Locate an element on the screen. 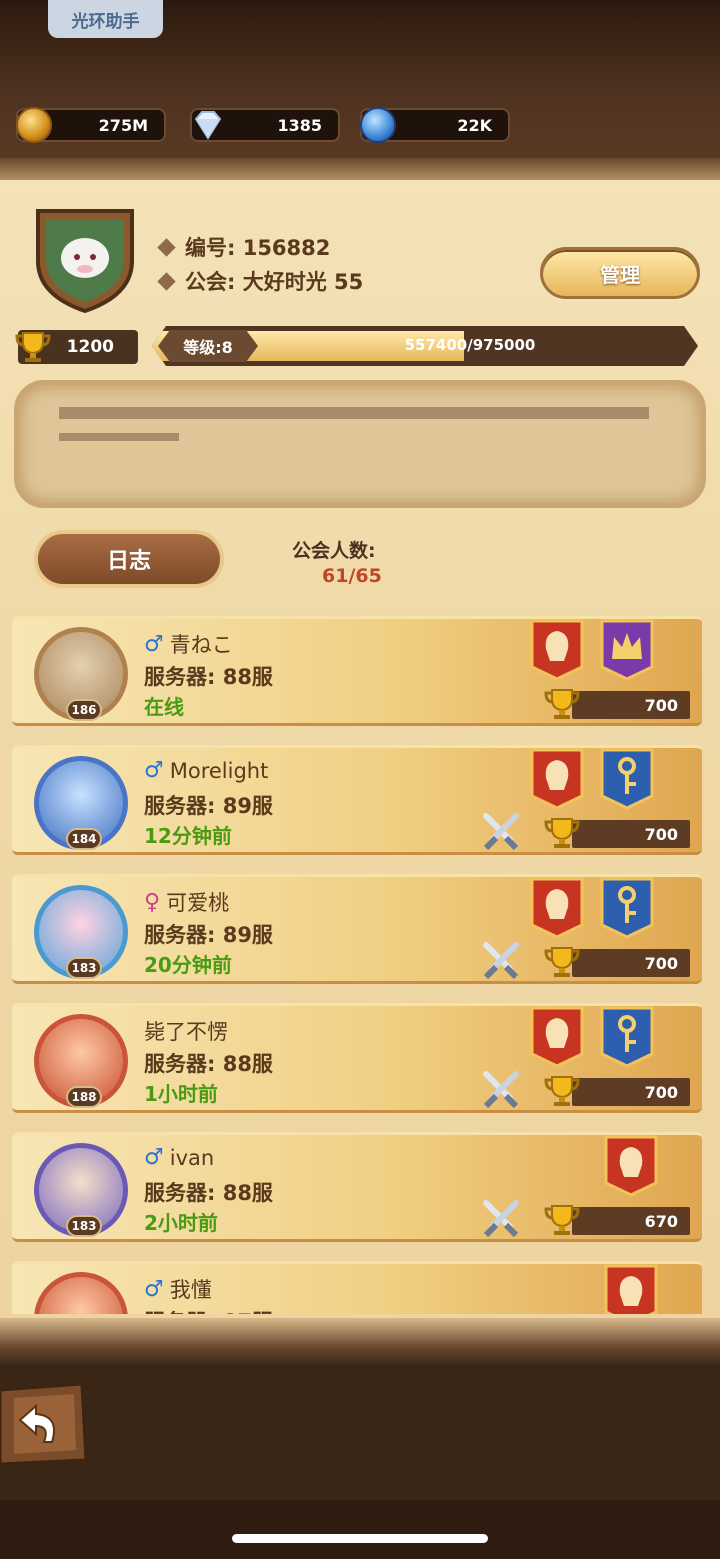 This screenshot has height=1559, width=720. member-level-badge: 184 is located at coordinates (84, 839).